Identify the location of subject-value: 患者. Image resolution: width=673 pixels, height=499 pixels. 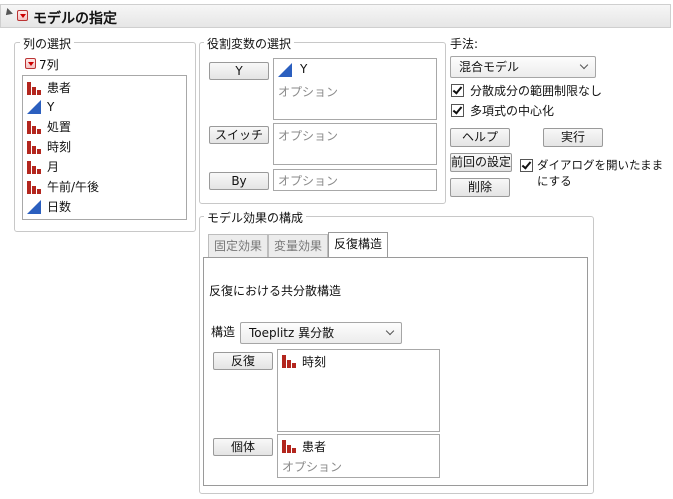
(314, 446).